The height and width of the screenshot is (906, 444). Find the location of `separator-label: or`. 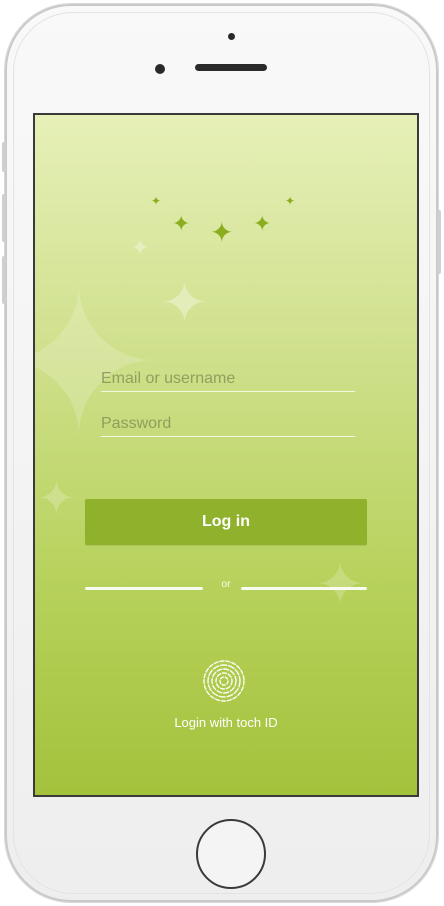

separator-label: or is located at coordinates (226, 584).